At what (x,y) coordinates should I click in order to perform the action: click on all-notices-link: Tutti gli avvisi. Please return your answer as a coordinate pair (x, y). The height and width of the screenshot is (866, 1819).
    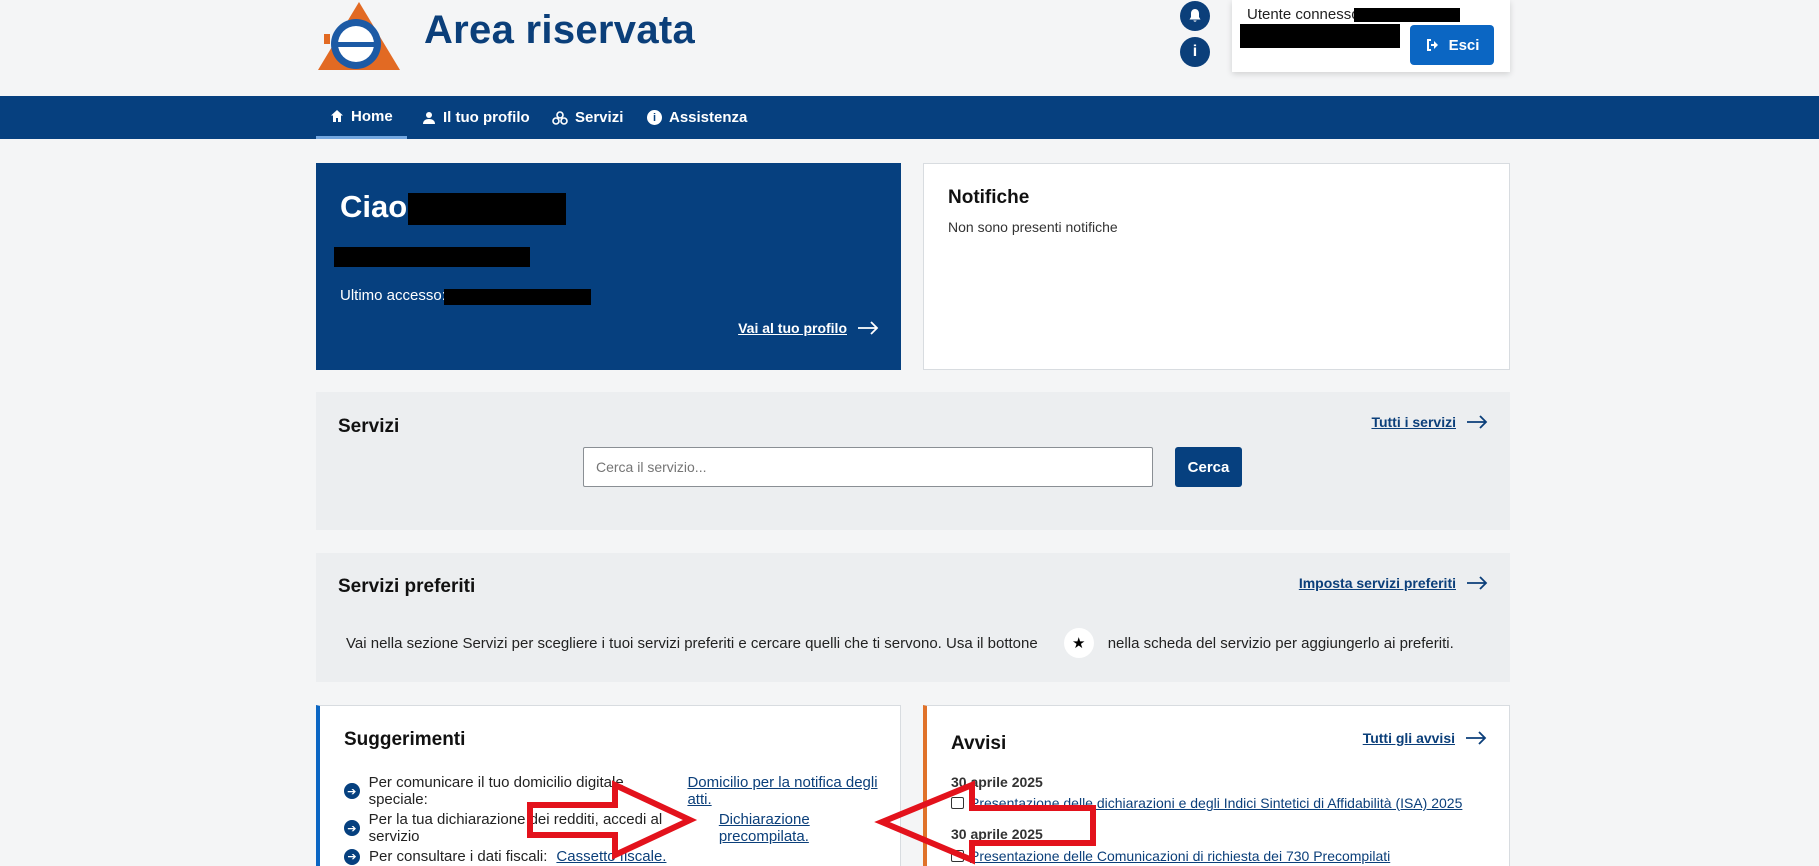
    Looking at the image, I should click on (1425, 738).